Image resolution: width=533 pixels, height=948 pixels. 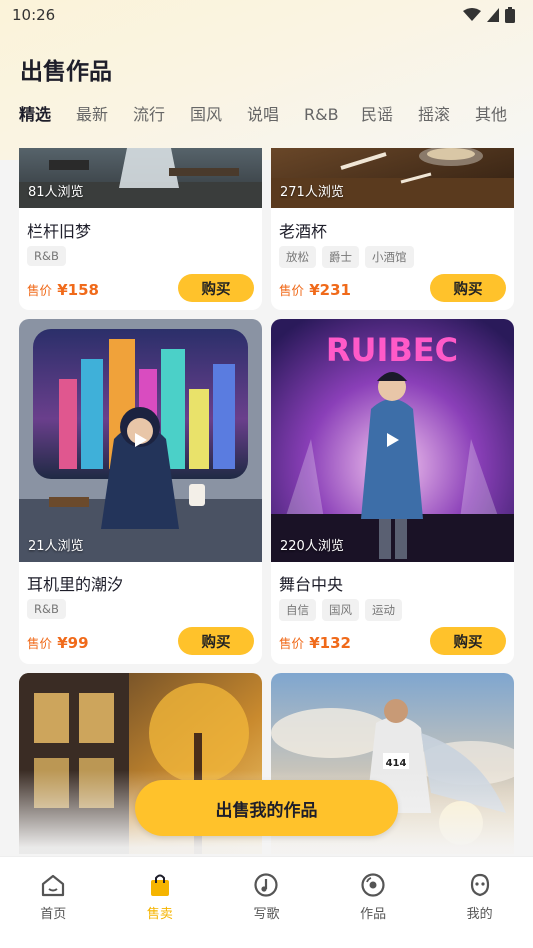 What do you see at coordinates (479, 885) in the screenshot?
I see `profile-icon` at bounding box center [479, 885].